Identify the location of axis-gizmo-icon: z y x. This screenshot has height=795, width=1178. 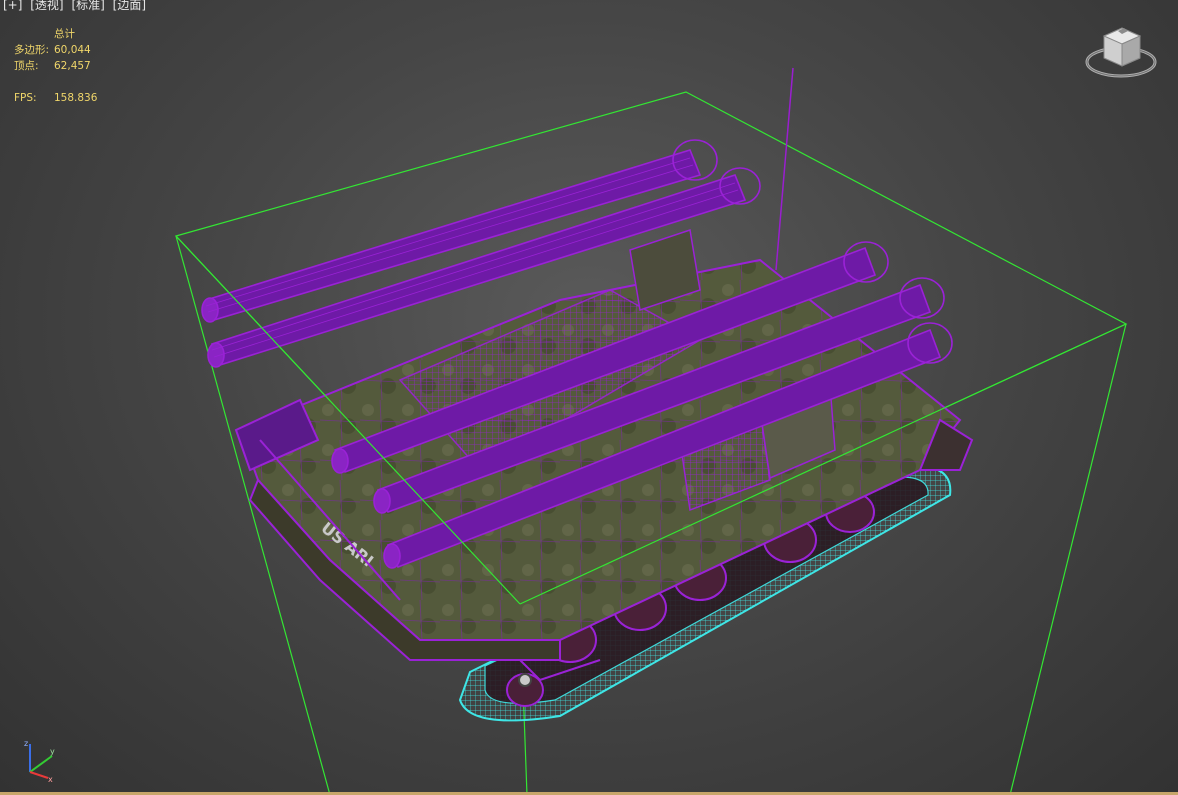
(39, 760).